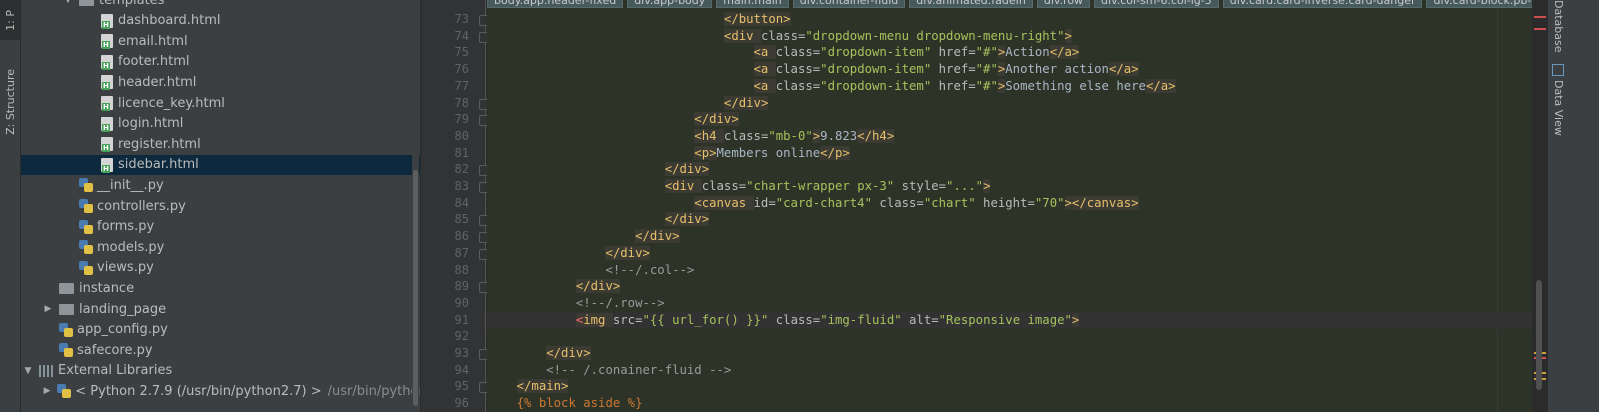 The image size is (1599, 412). What do you see at coordinates (220, 227) in the screenshot?
I see `tree-item-forms-py: forms.py` at bounding box center [220, 227].